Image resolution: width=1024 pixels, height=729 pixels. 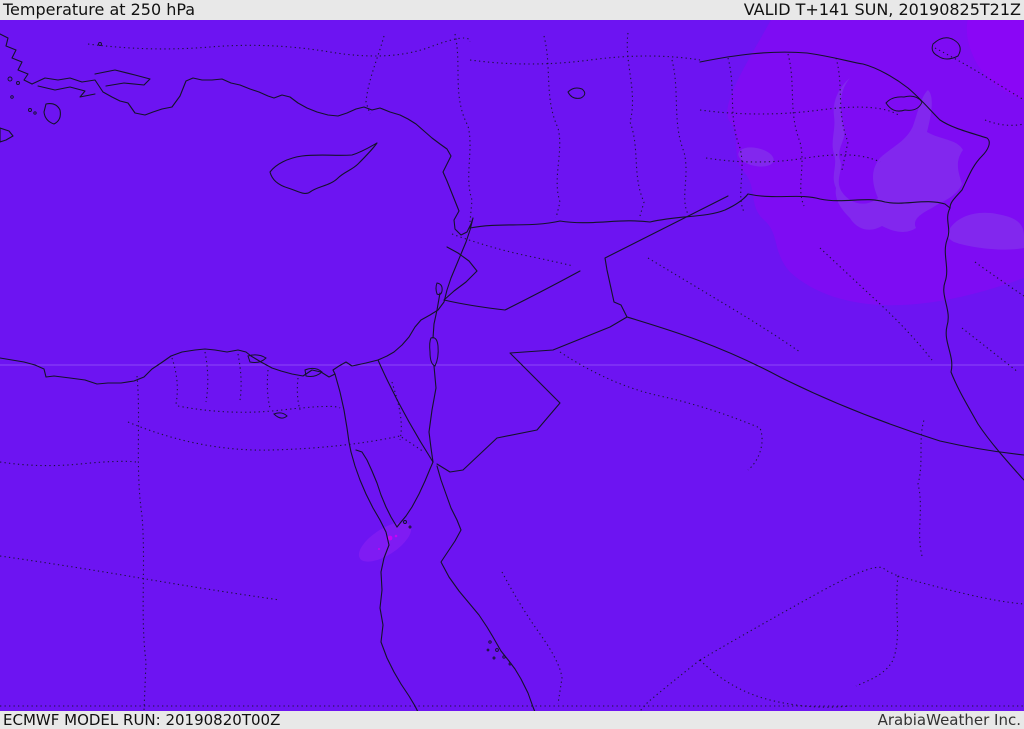 I want to click on model-run-label: ECMWF MODEL RUN: 20190820T00Z, so click(x=142, y=720).